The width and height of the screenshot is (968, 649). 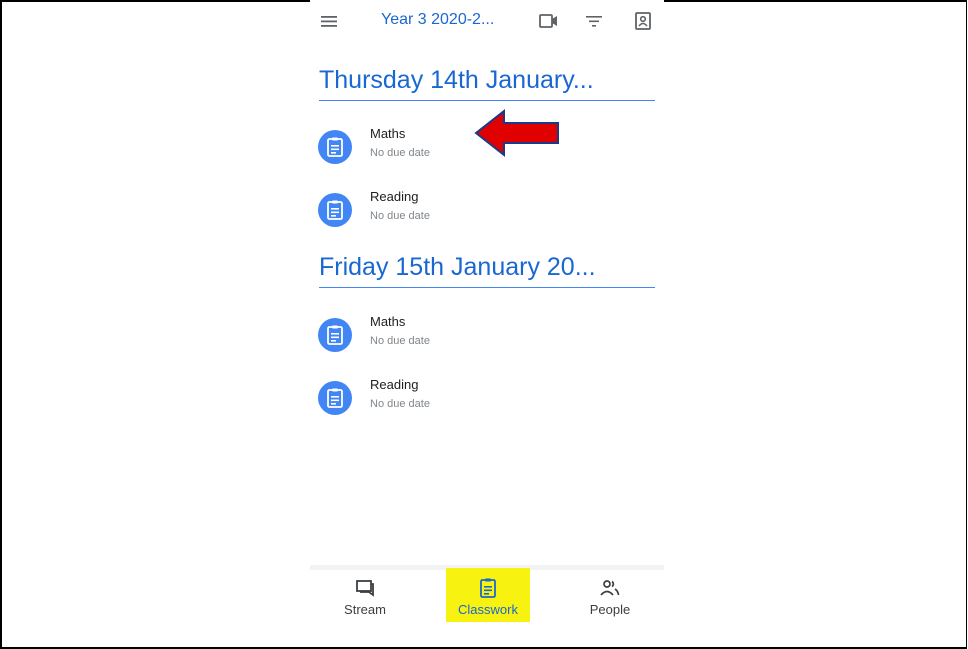 What do you see at coordinates (483, 336) in the screenshot?
I see `assignment-item: Maths No due date` at bounding box center [483, 336].